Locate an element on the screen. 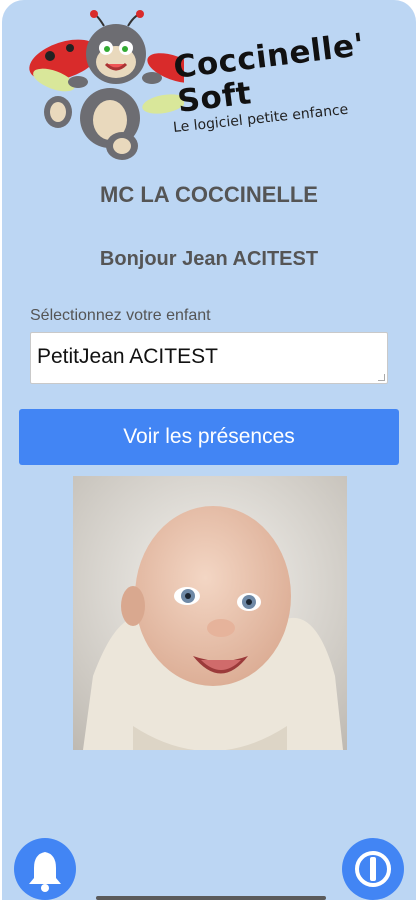 Image resolution: width=418 pixels, height=900 pixels. greeting: Bonjour Jean ACITEST is located at coordinates (209, 259).